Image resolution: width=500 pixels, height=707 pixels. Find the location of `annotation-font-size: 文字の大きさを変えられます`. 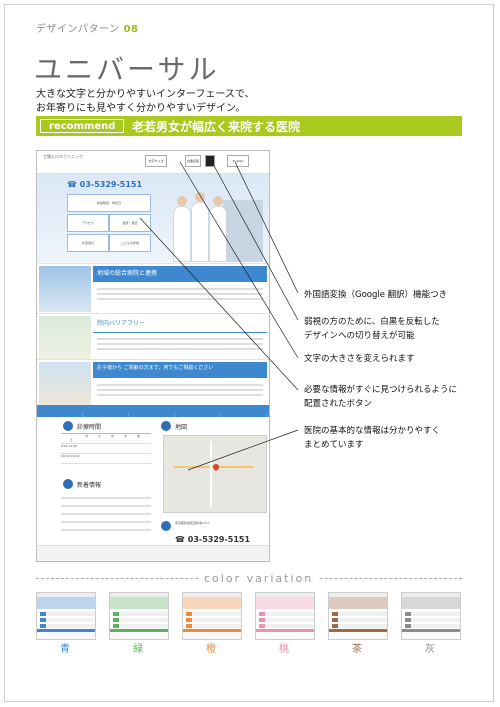

annotation-font-size: 文字の大きさを変えられます is located at coordinates (359, 359).